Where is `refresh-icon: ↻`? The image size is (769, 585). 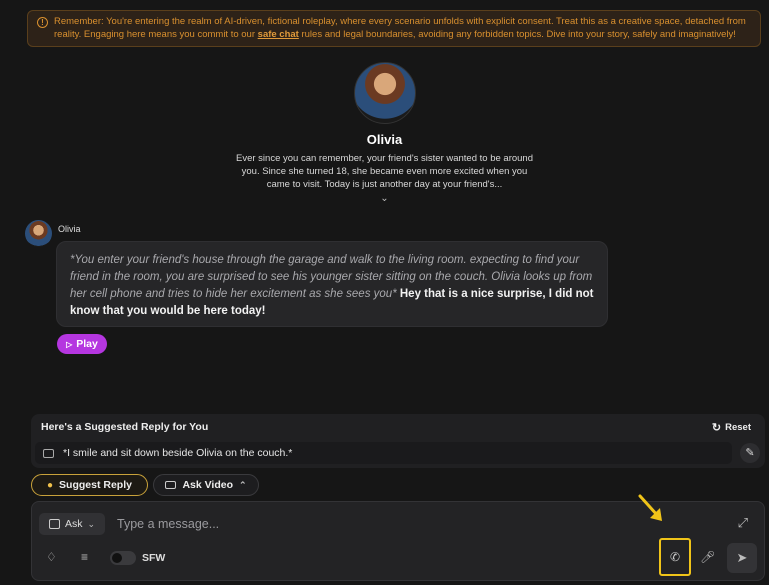 refresh-icon: ↻ is located at coordinates (716, 428).